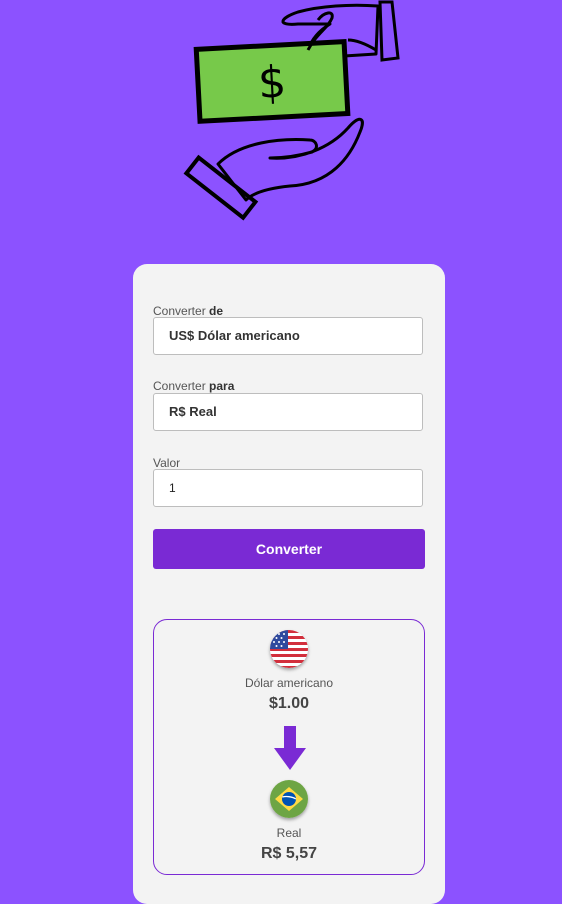  I want to click on convert-button: Converter, so click(289, 549).